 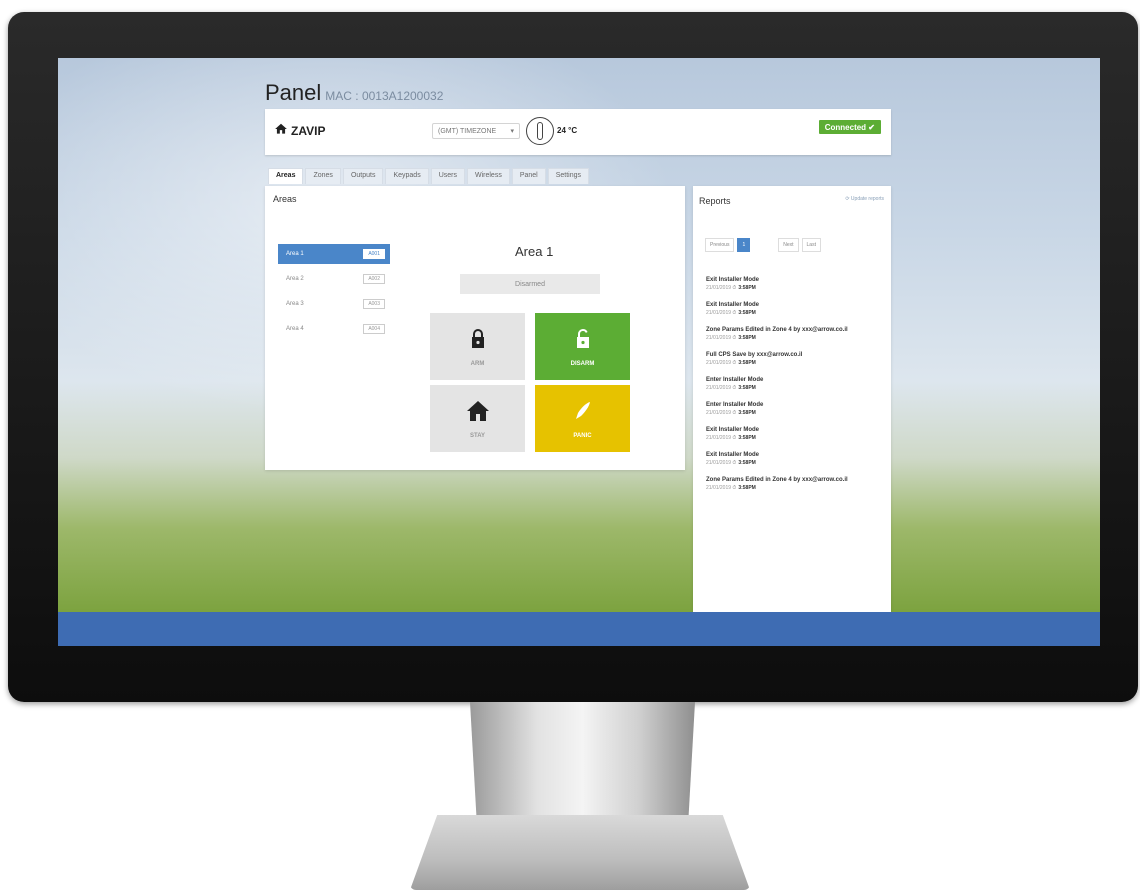 I want to click on tab-wireless: Wireless, so click(x=488, y=176).